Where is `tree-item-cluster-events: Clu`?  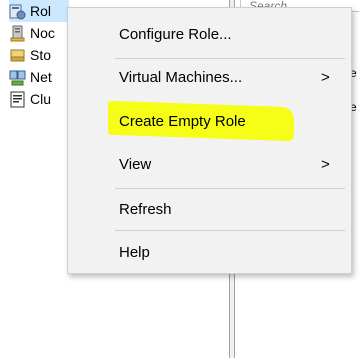
tree-item-cluster-events: Clu is located at coordinates (39, 99).